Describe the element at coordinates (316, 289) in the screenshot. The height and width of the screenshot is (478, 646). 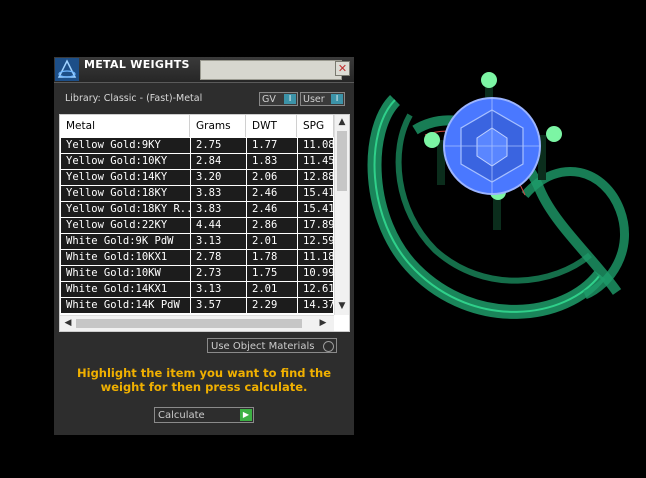
I see `cell-spg: 12.61` at that location.